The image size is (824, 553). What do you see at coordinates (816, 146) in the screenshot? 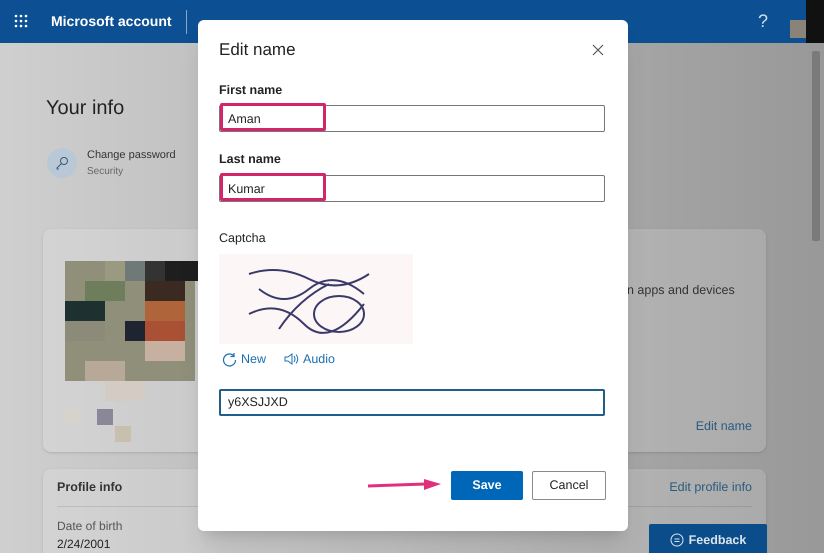
I see `scrollbar` at bounding box center [816, 146].